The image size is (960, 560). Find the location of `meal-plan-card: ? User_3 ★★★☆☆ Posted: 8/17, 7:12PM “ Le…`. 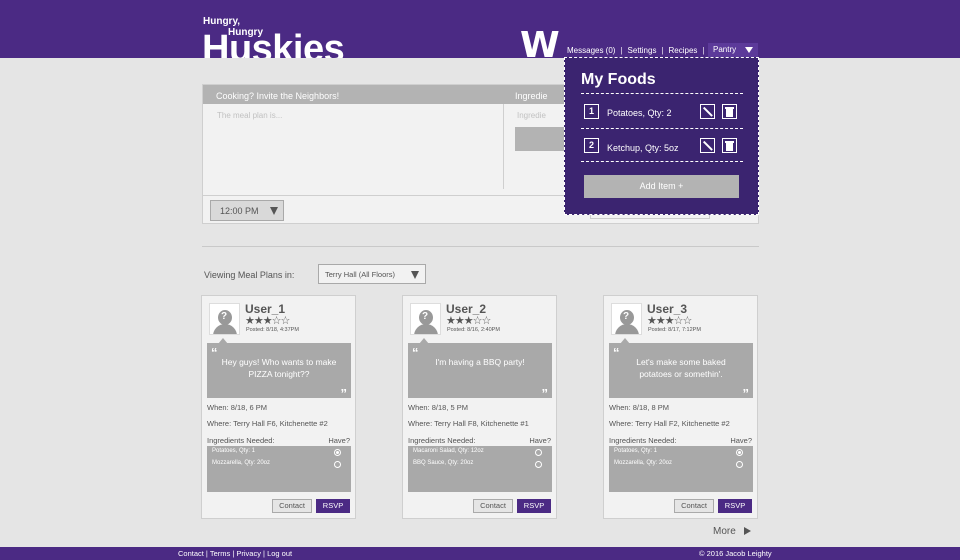

meal-plan-card: ? User_3 ★★★☆☆ Posted: 8/17, 7:12PM “ Le… is located at coordinates (680, 407).